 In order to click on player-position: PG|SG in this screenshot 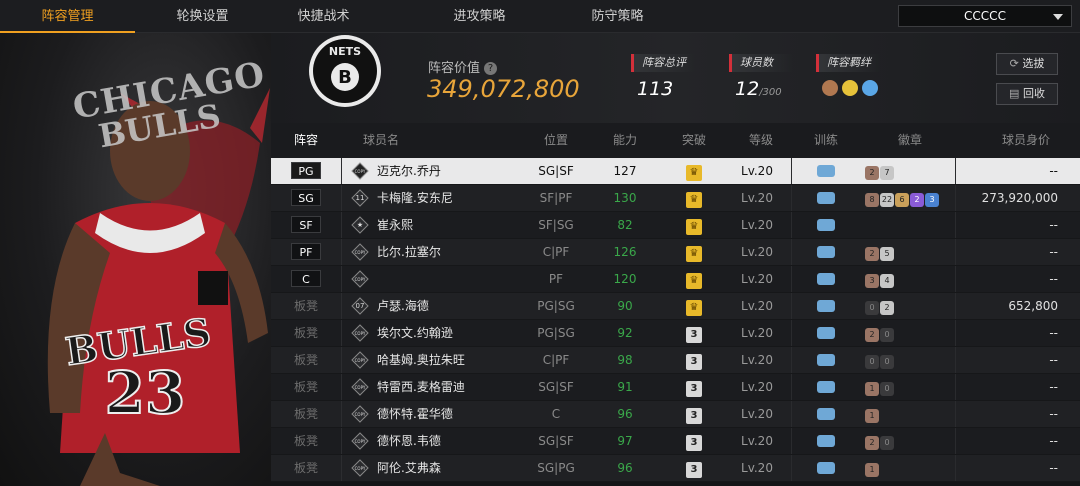, I will do `click(556, 306)`.